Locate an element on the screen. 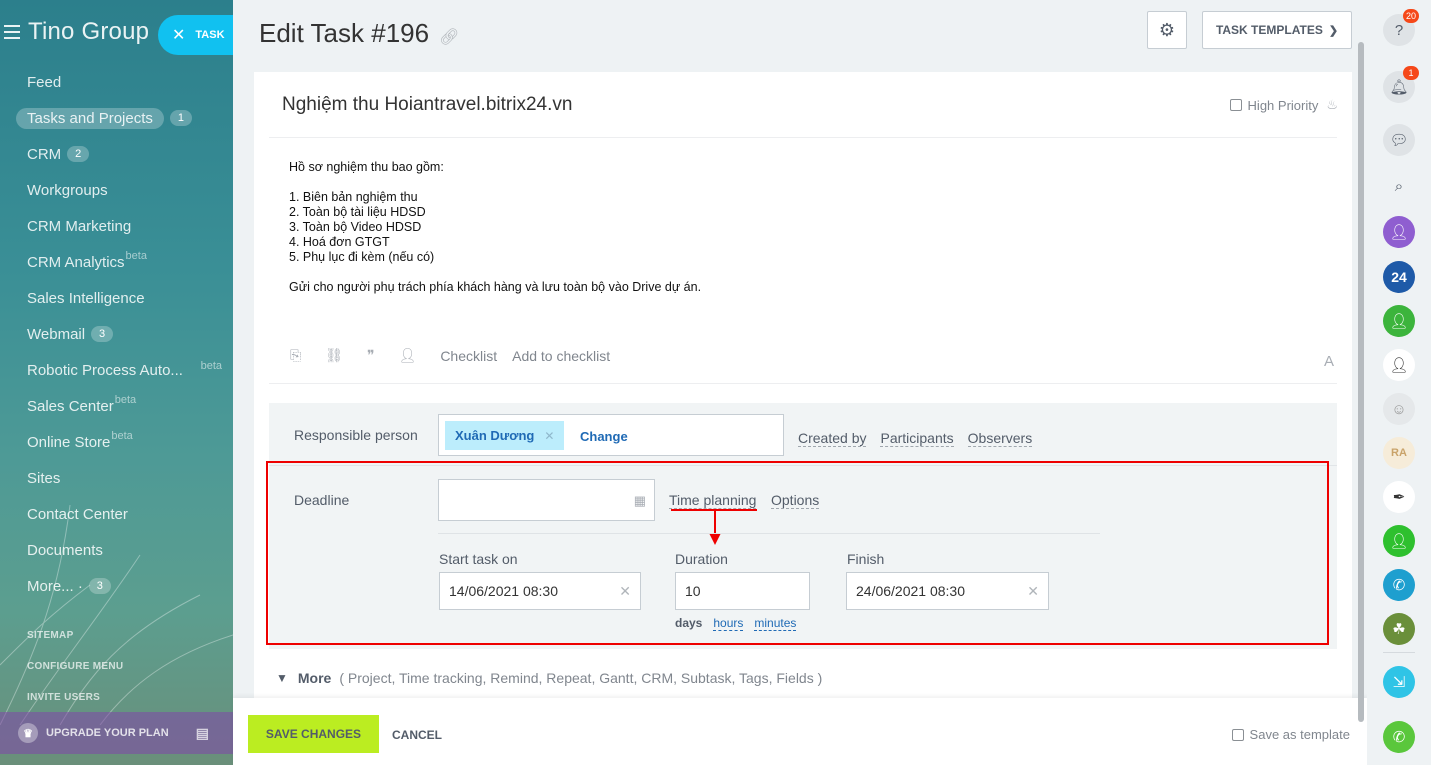 The image size is (1431, 765). sidebar-item-webmail: Webmail 3 is located at coordinates (121, 334).